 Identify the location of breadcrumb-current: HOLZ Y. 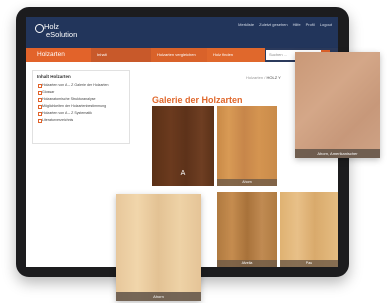
(273, 77).